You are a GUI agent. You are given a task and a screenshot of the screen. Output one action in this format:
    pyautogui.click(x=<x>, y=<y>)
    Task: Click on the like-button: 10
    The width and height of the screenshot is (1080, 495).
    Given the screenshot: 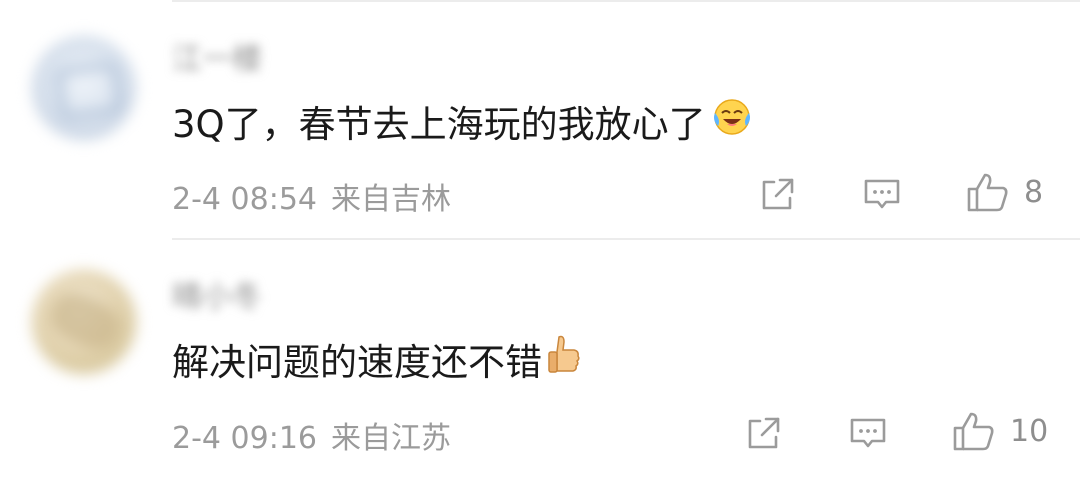 What is the action you would take?
    pyautogui.click(x=1000, y=431)
    